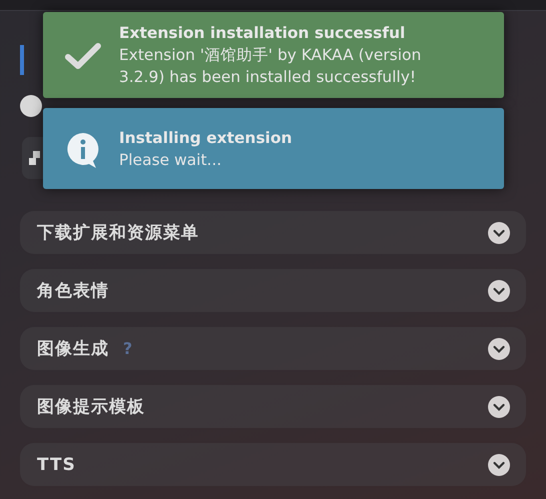 This screenshot has height=499, width=546. I want to click on accordion-header: 下载扩展和资源菜单, so click(273, 232).